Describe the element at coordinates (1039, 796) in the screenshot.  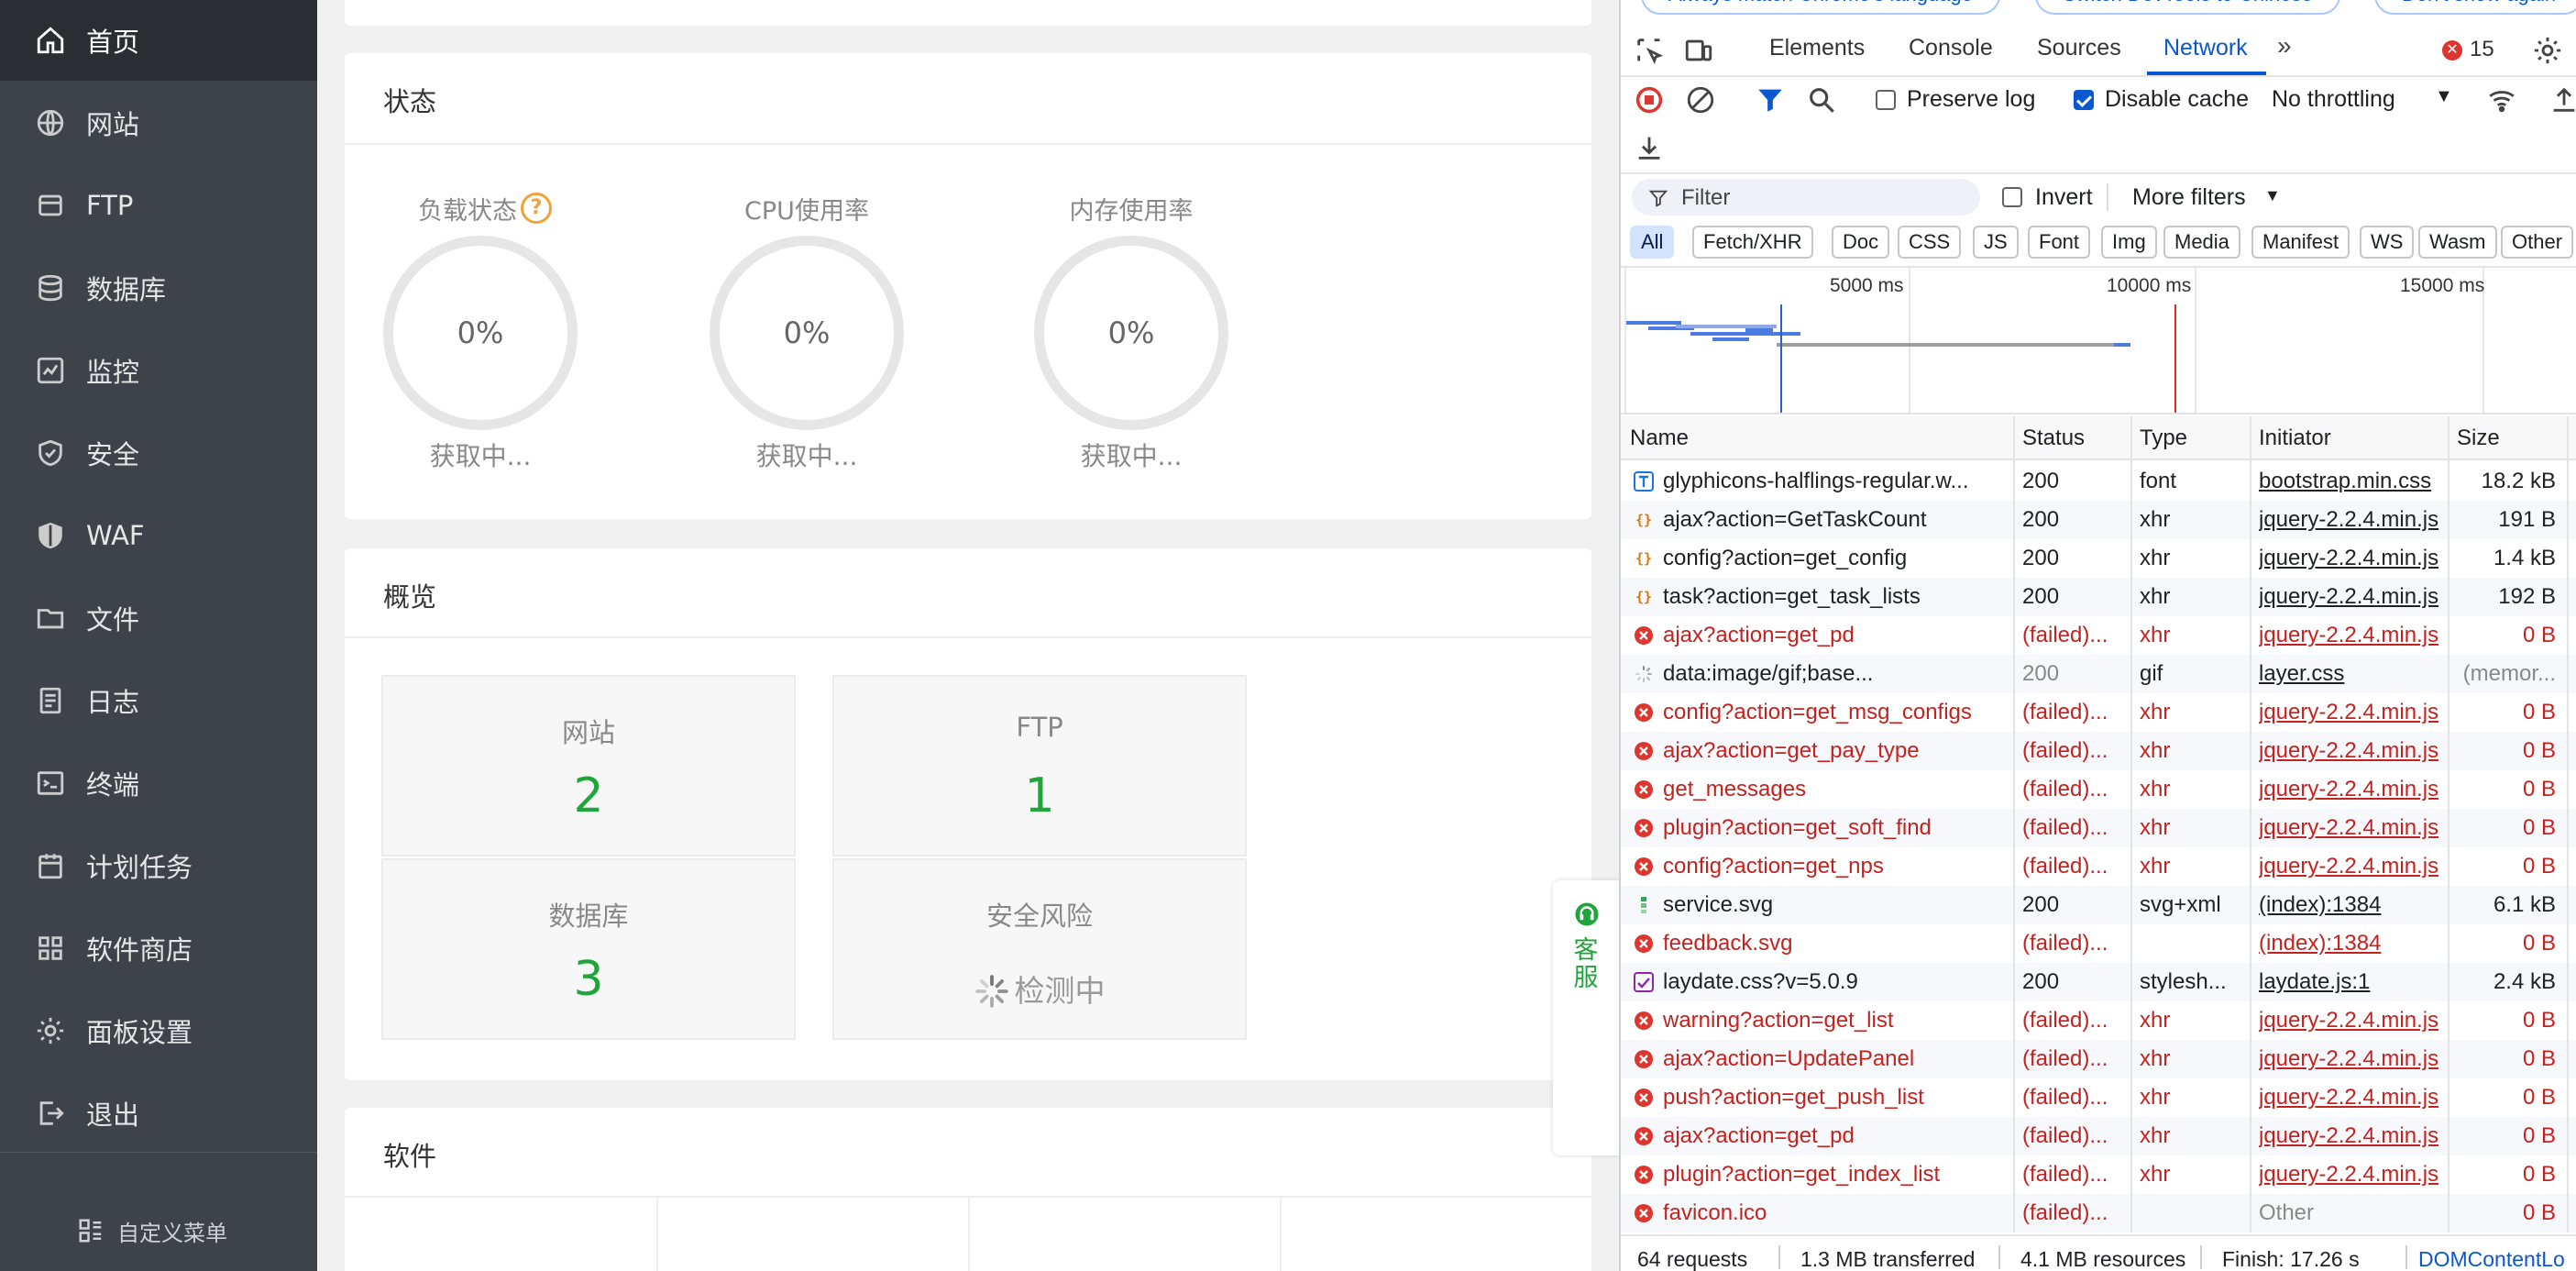
I see `overview-value: 1` at that location.